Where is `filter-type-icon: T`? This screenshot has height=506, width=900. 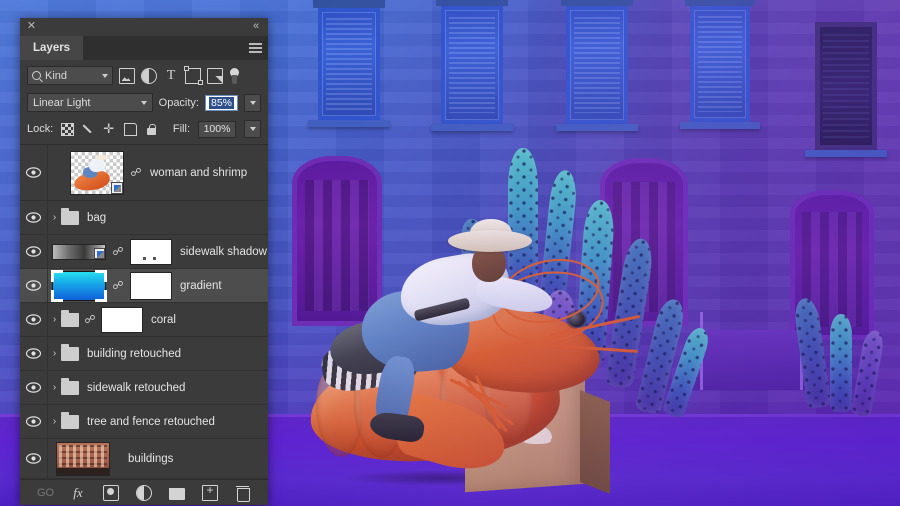
filter-type-icon: T is located at coordinates (171, 76).